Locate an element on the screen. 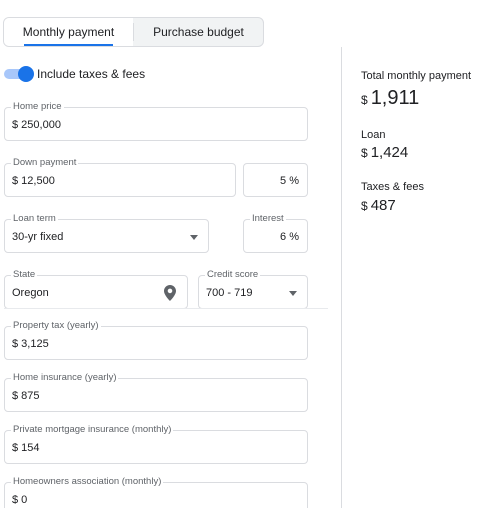  interest-field: Interest 6 % is located at coordinates (275, 233).